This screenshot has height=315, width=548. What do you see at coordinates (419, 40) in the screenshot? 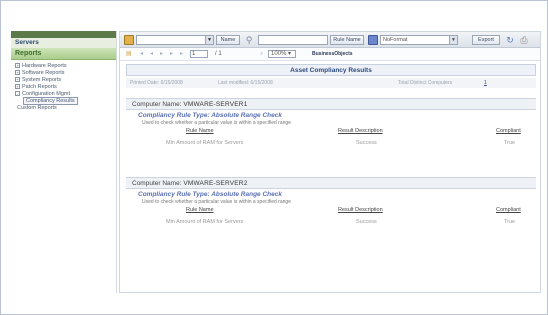
I see `format-select: NoFormat ▼` at bounding box center [419, 40].